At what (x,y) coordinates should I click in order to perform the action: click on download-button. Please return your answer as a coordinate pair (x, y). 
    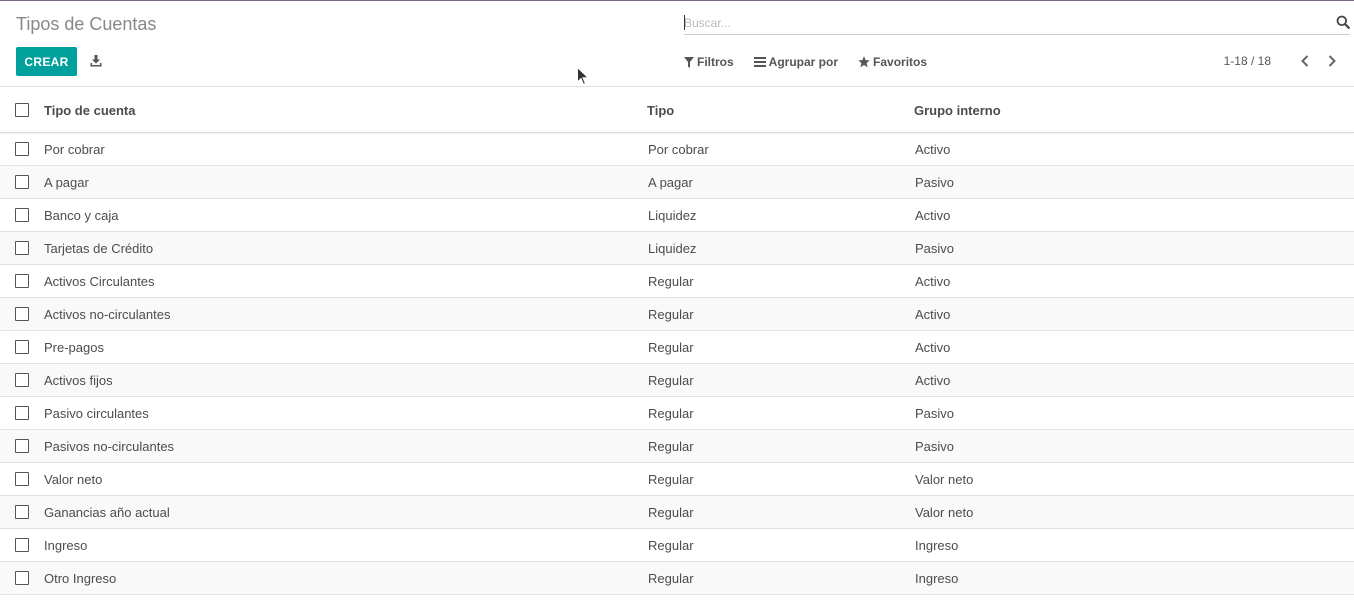
    Looking at the image, I should click on (96, 61).